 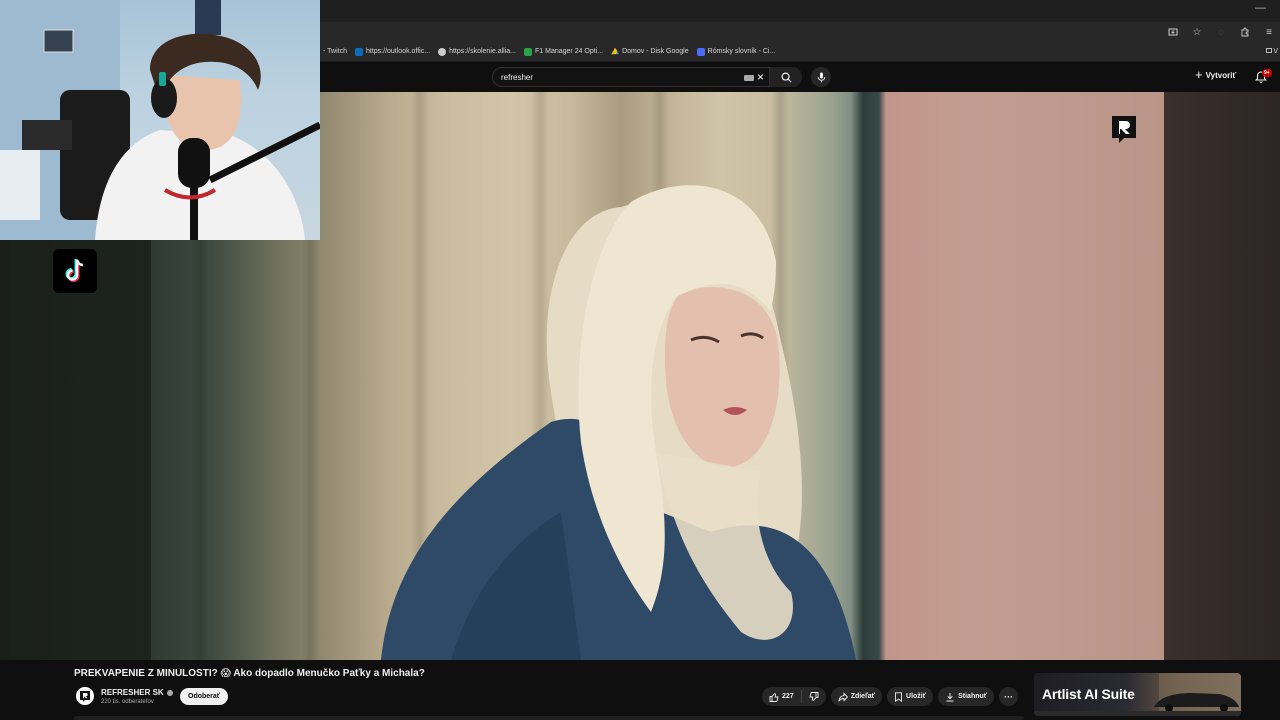 I want to click on globe-icon, so click(x=442, y=51).